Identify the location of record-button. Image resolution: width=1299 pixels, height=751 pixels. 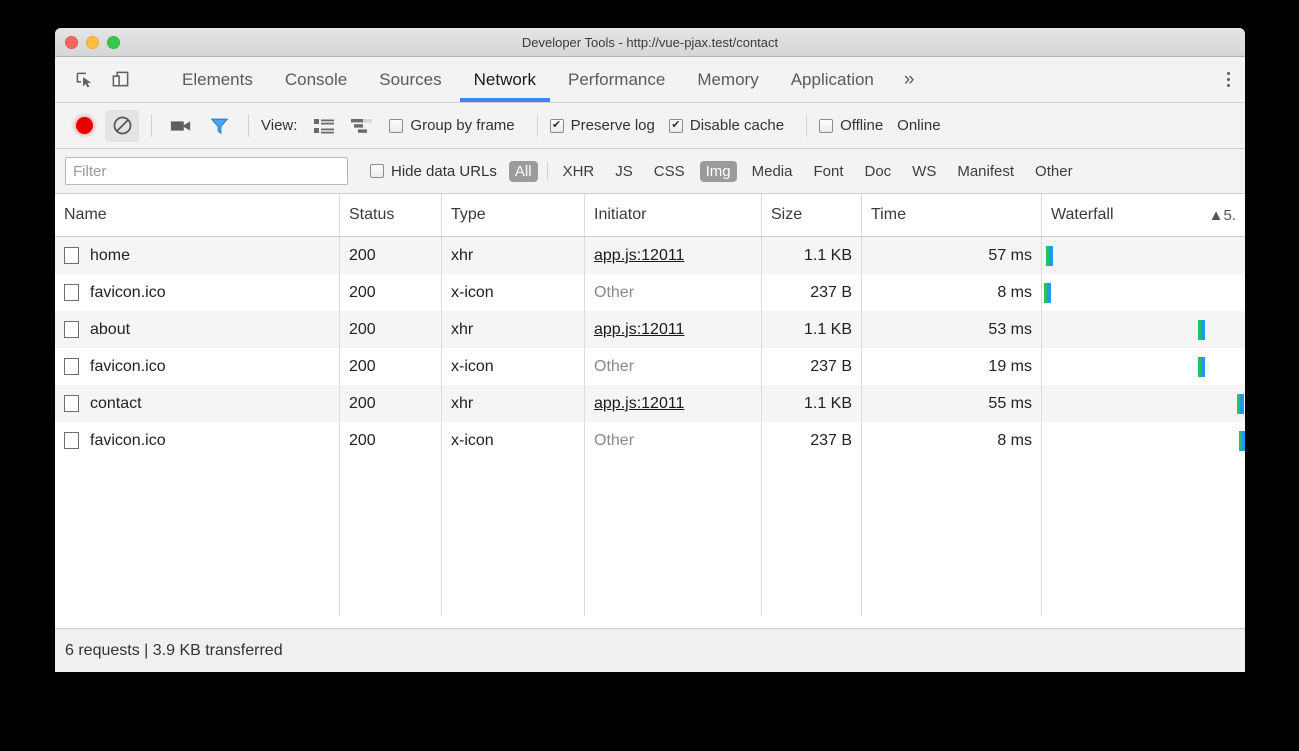
(84, 126).